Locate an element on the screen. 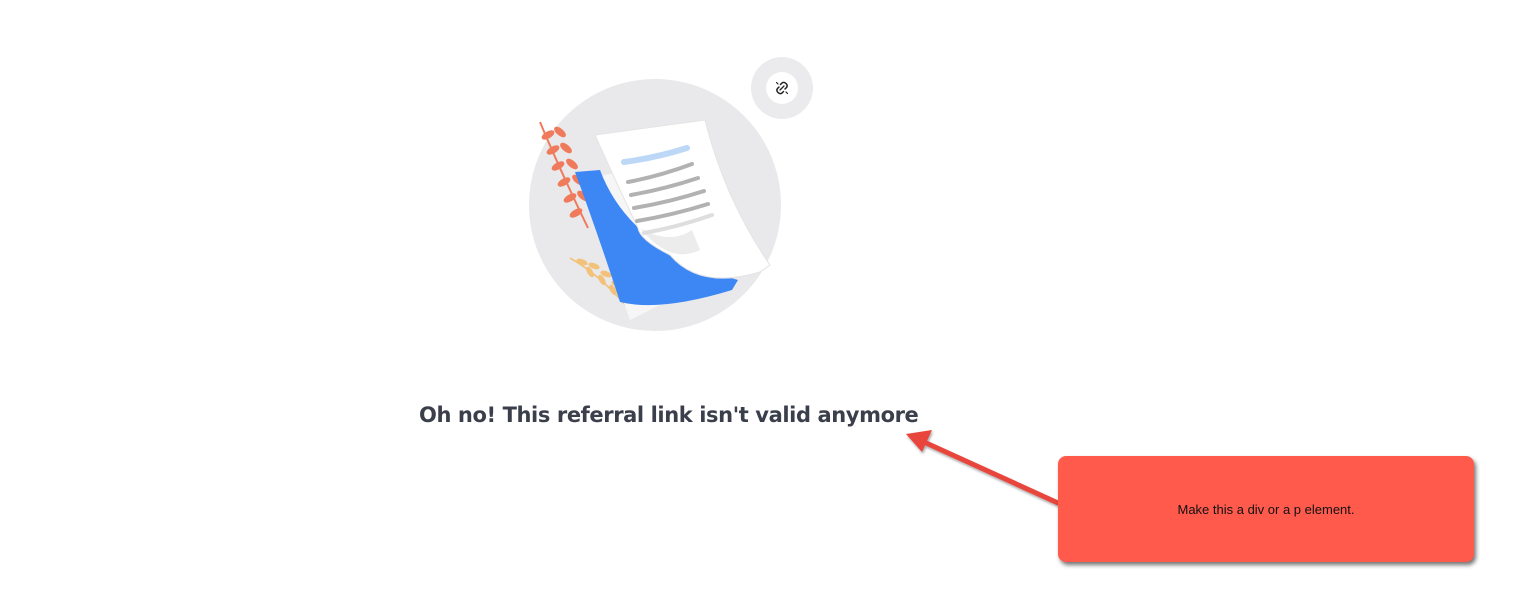 This screenshot has width=1520, height=589. broken-link-icon is located at coordinates (782, 88).